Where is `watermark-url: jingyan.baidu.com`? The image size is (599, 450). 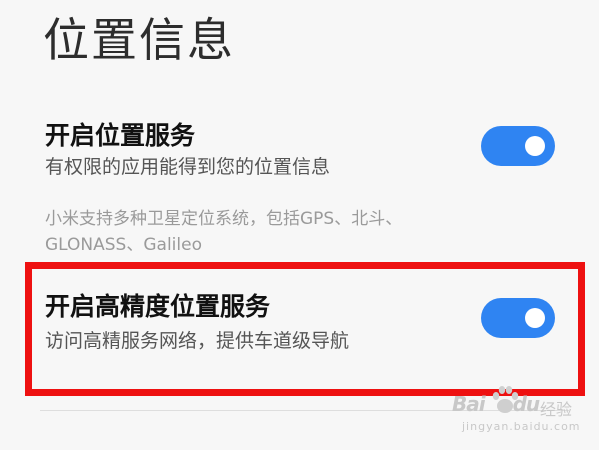
watermark-url: jingyan.baidu.com is located at coordinates (521, 426).